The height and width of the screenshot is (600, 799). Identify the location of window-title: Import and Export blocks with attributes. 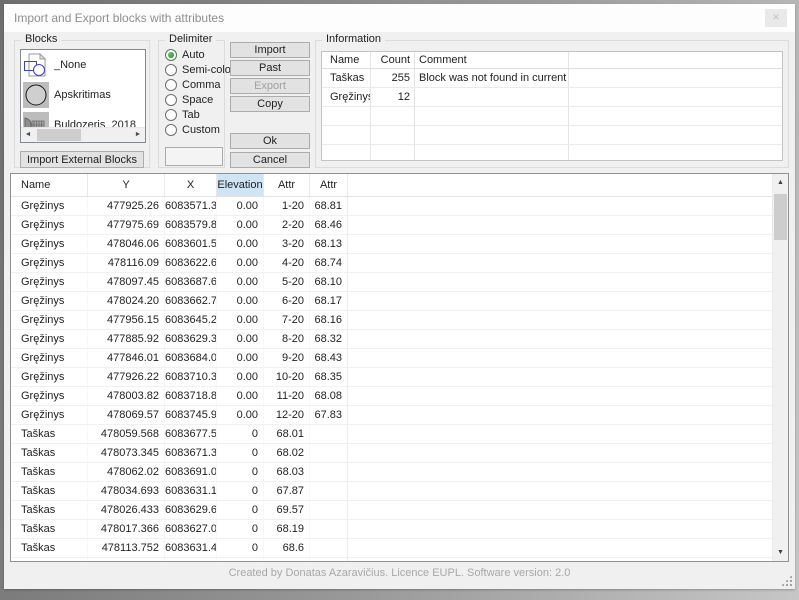
(119, 18).